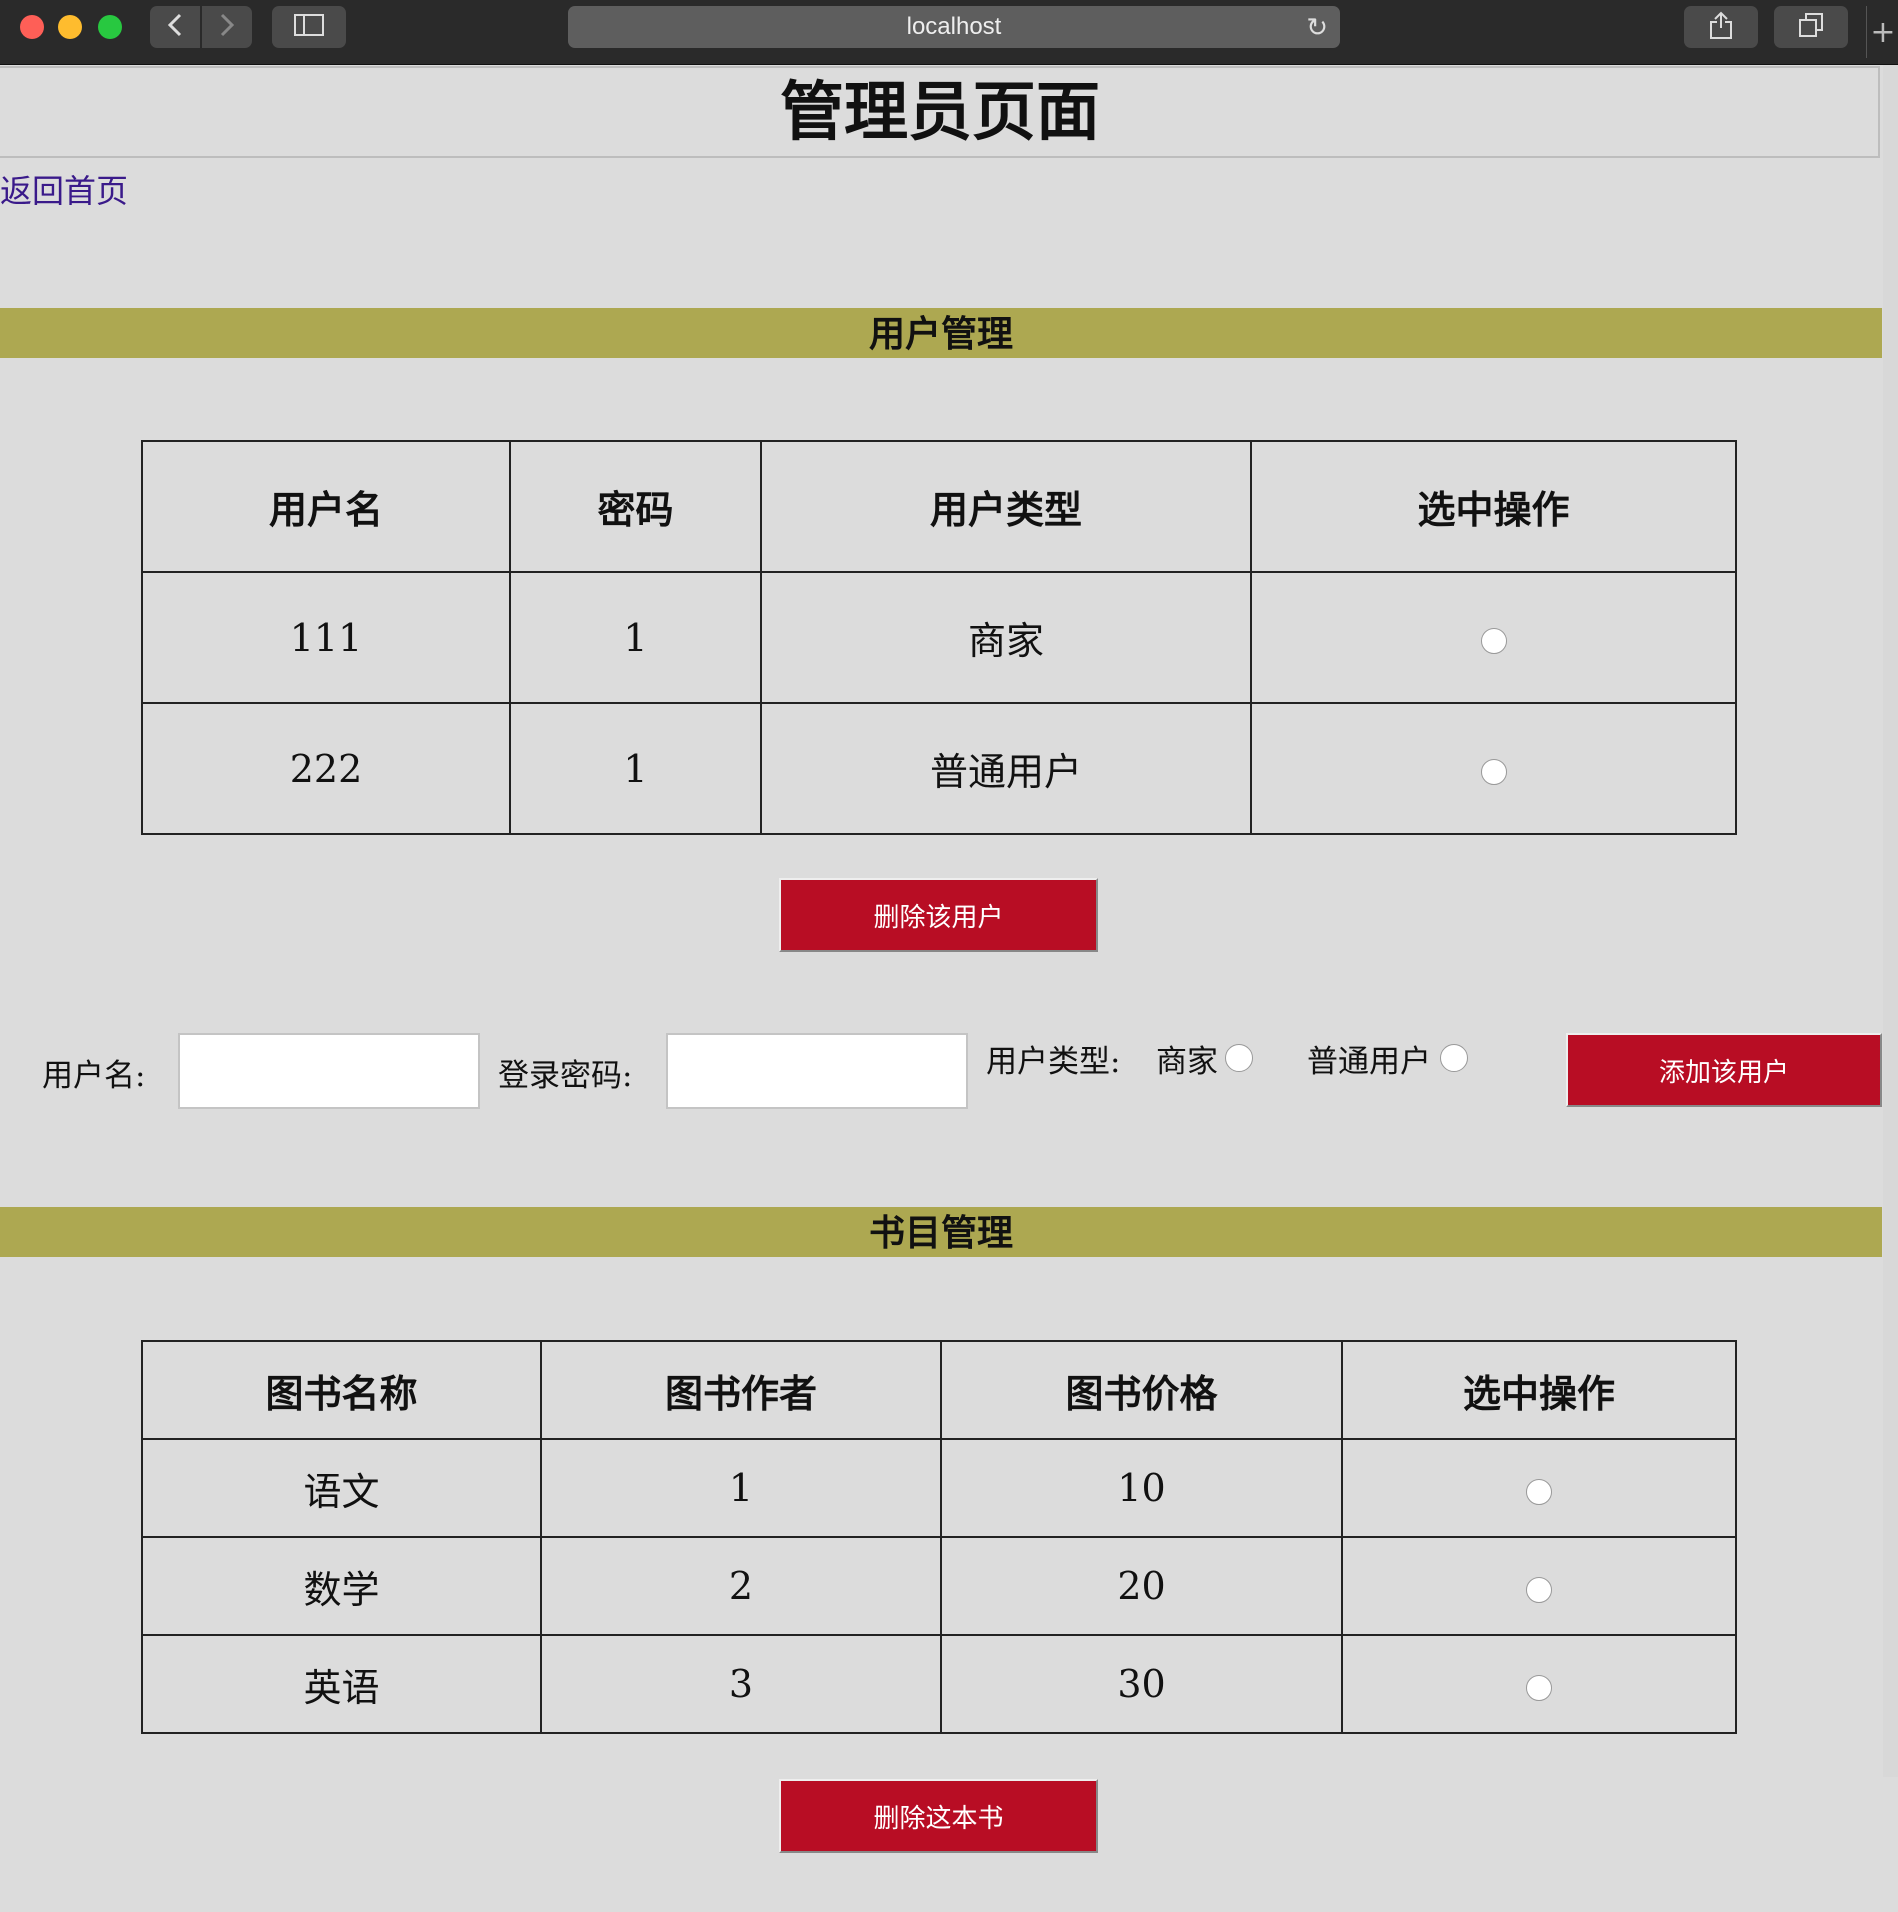  I want to click on password-input, so click(817, 1071).